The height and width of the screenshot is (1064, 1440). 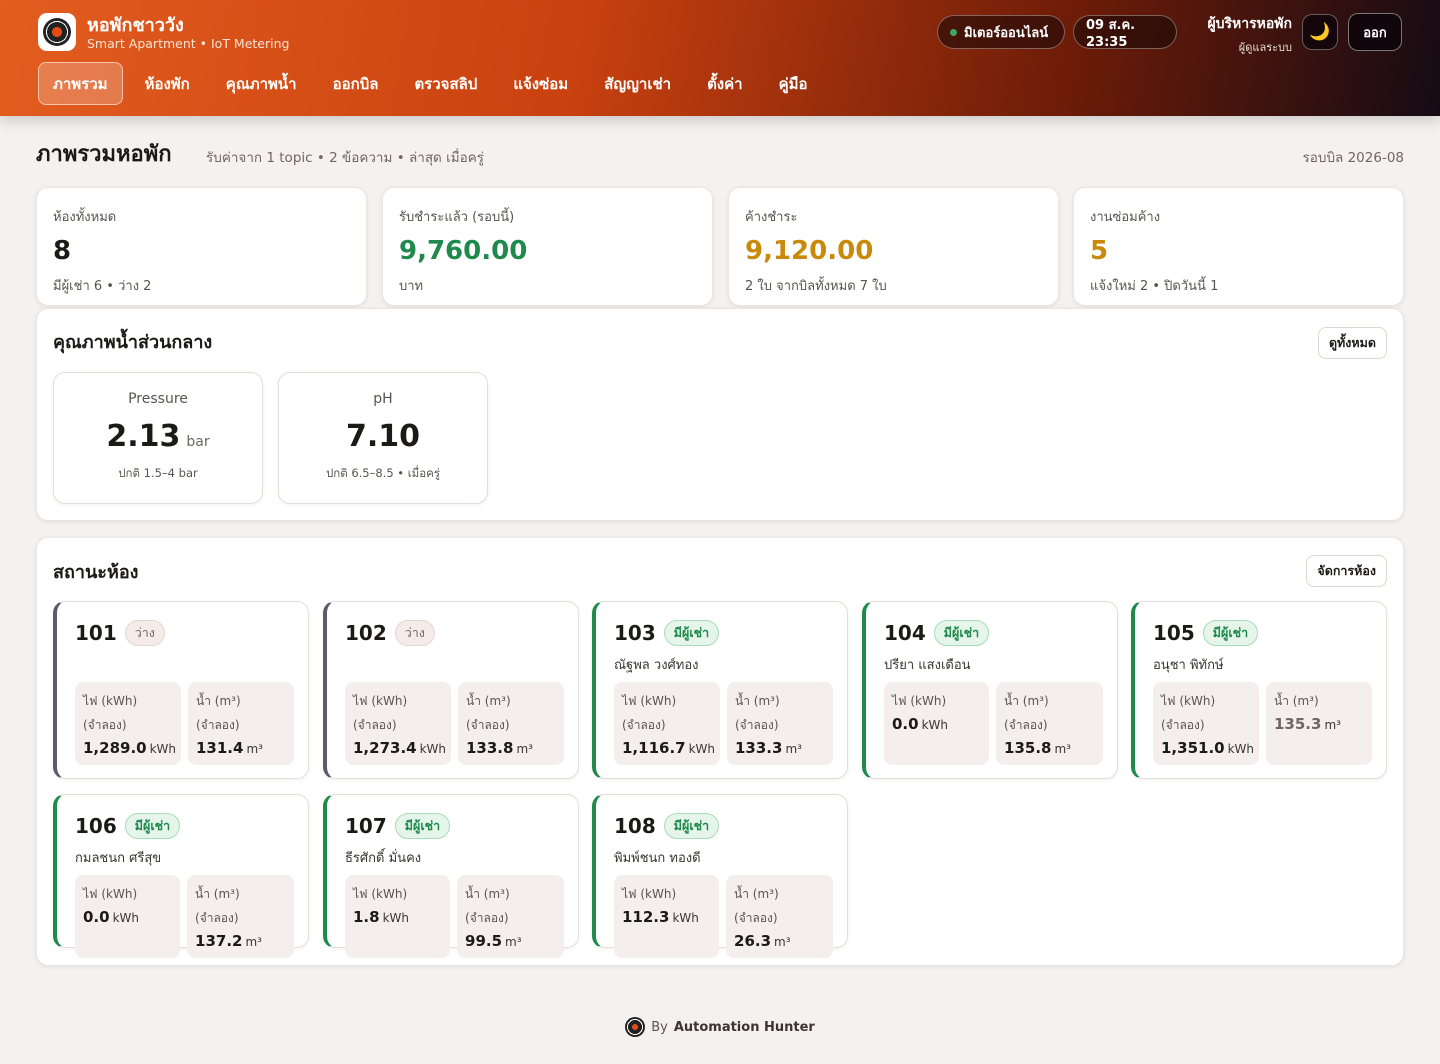 What do you see at coordinates (793, 83) in the screenshot?
I see `nav-tab-8: คู่มือ` at bounding box center [793, 83].